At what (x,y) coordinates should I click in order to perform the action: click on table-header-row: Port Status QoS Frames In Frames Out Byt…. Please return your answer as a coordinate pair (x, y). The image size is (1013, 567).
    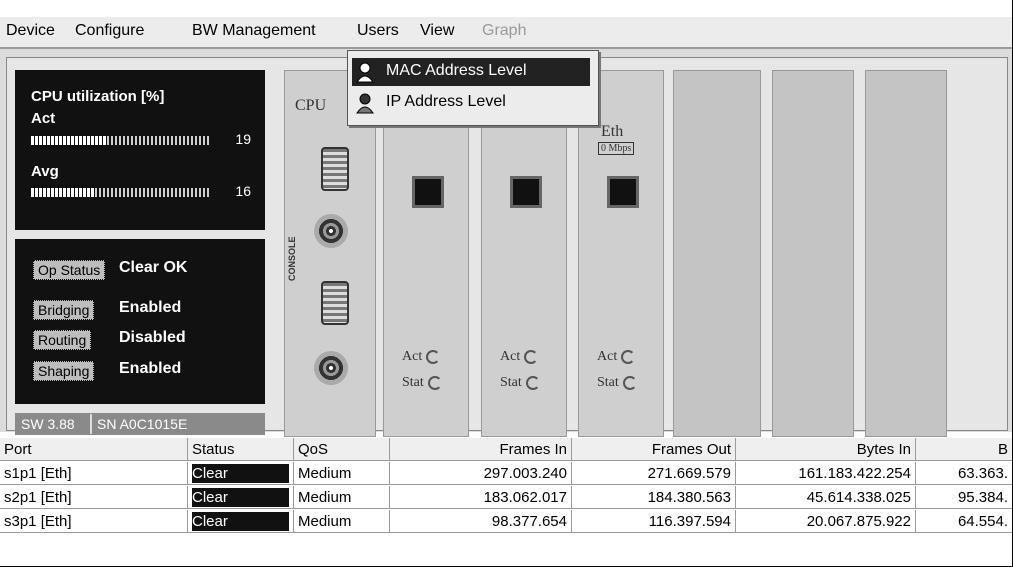
    Looking at the image, I should click on (506, 450).